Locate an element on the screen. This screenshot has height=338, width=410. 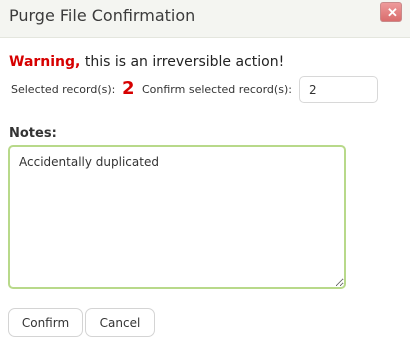
cancel-button: Cancel is located at coordinates (120, 322).